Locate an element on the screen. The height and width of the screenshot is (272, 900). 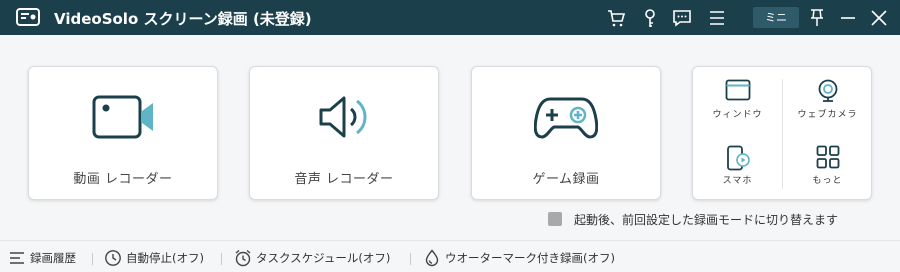
task-schedule-label: タスクスケジュール(オフ) is located at coordinates (323, 258).